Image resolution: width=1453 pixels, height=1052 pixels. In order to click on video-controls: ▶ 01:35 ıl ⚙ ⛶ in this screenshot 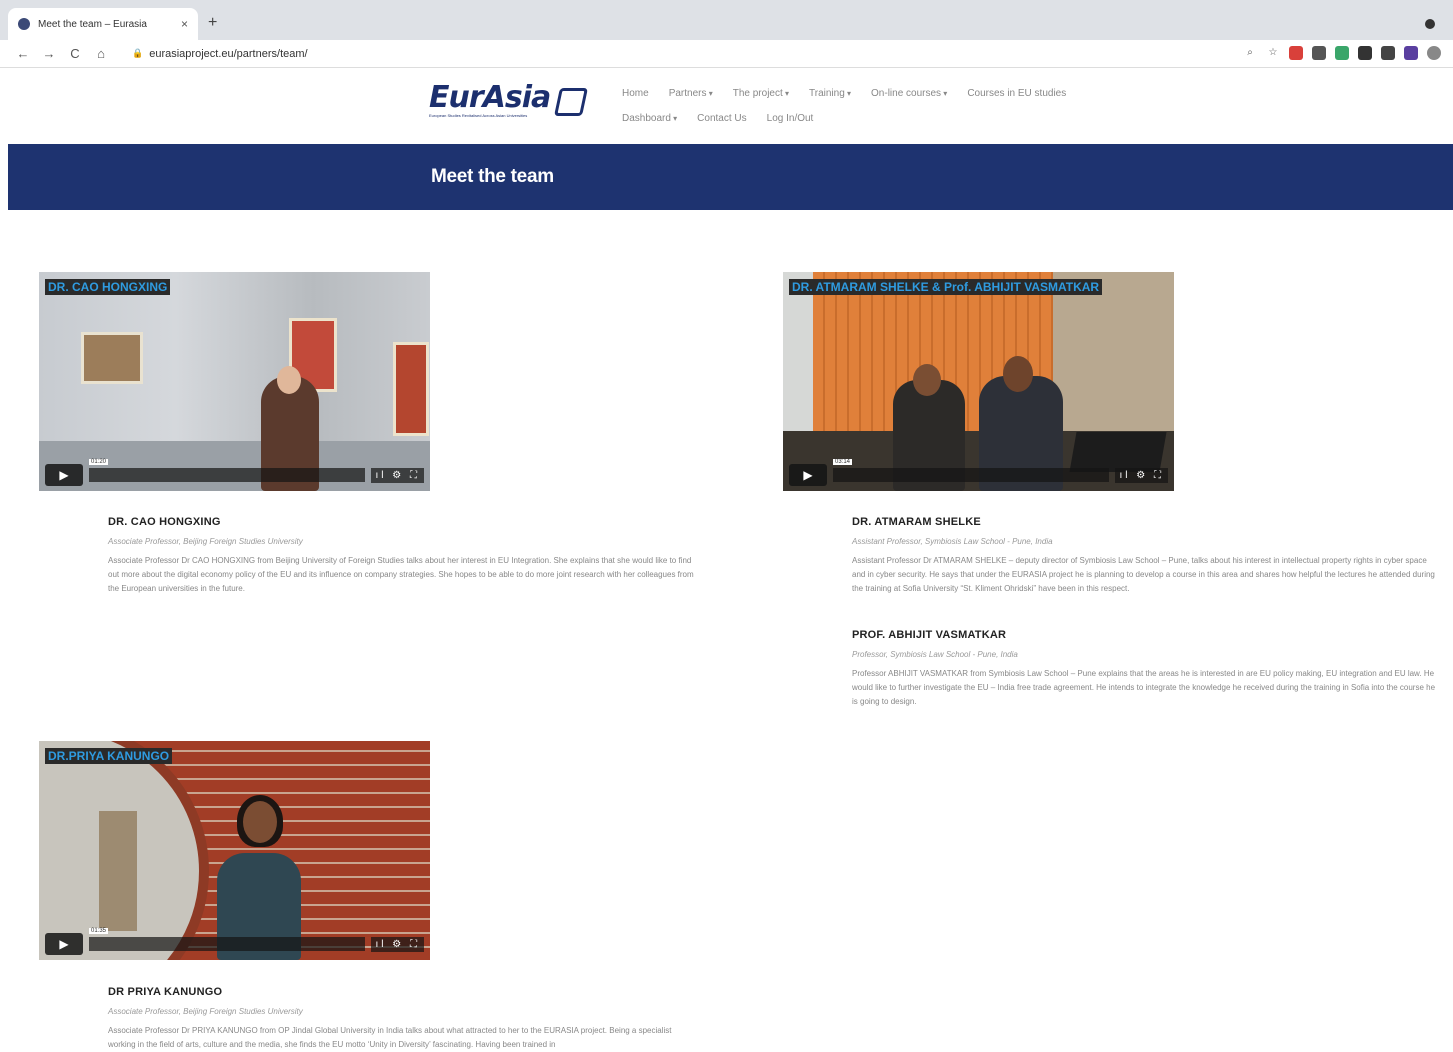, I will do `click(234, 941)`.